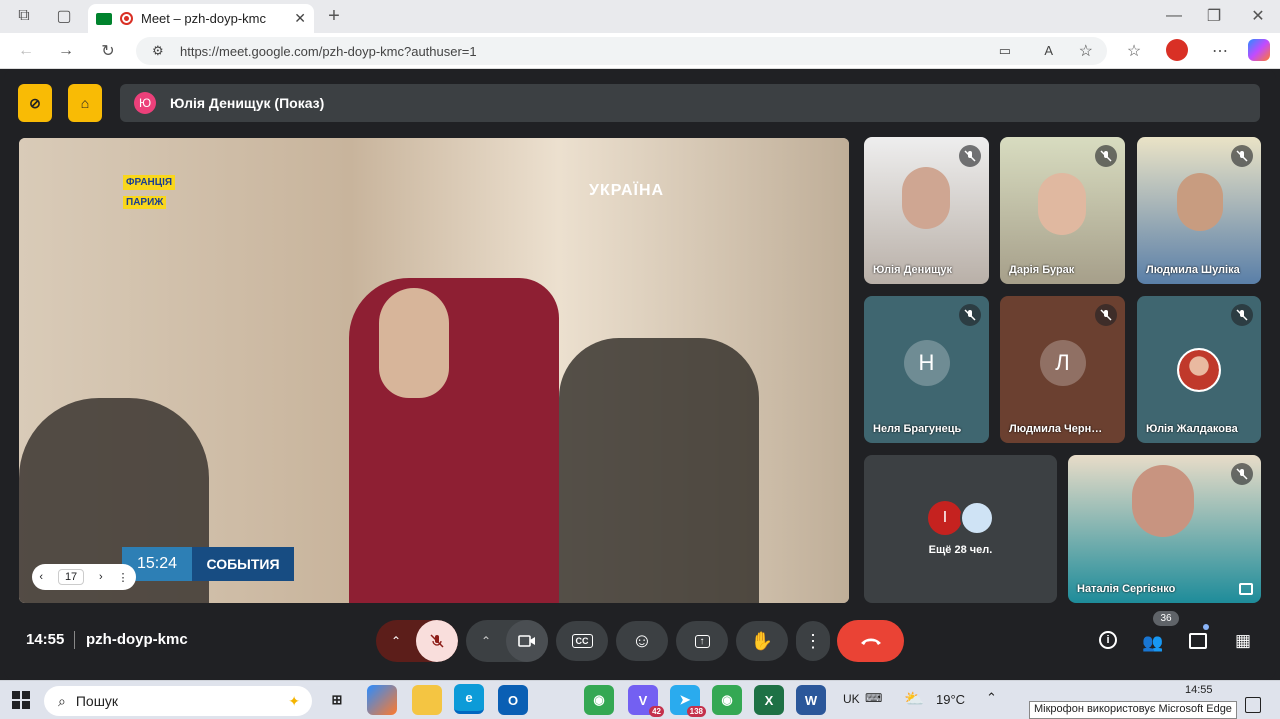 This screenshot has width=1280, height=719. What do you see at coordinates (337, 700) in the screenshot?
I see `task-view-icon: ⊞` at bounding box center [337, 700].